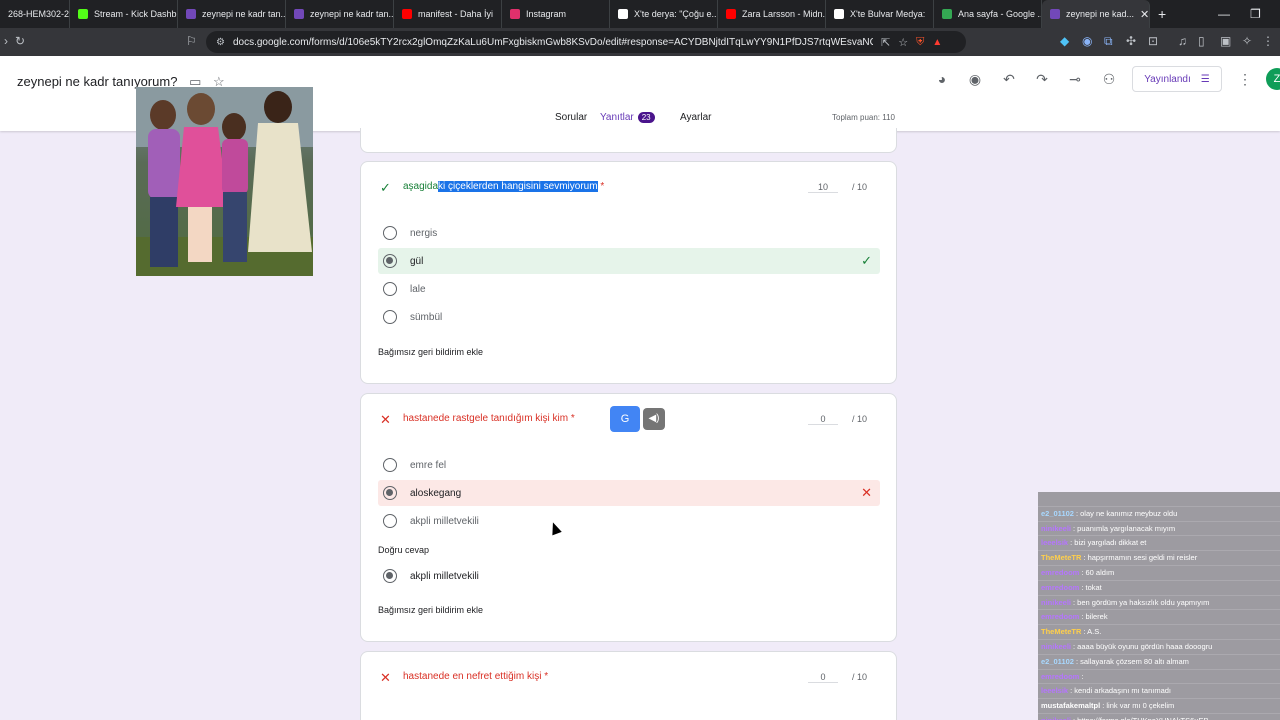  I want to click on score-field: 10 / 10, so click(837, 187).